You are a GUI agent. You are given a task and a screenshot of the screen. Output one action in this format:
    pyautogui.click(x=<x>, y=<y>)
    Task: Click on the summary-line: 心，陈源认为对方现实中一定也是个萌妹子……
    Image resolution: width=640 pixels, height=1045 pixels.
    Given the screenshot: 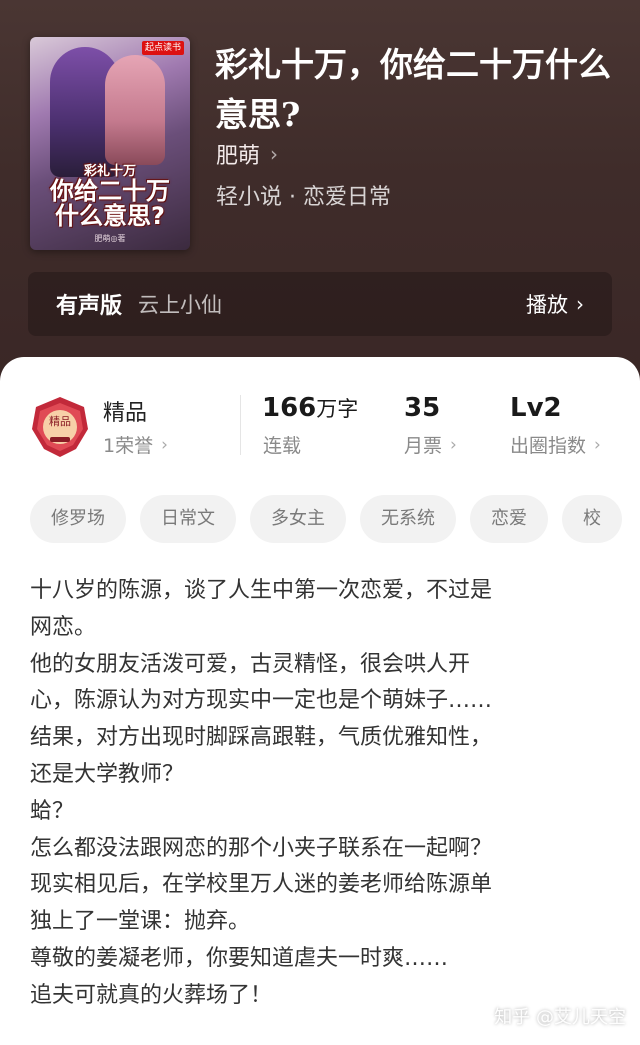 What is the action you would take?
    pyautogui.click(x=261, y=701)
    